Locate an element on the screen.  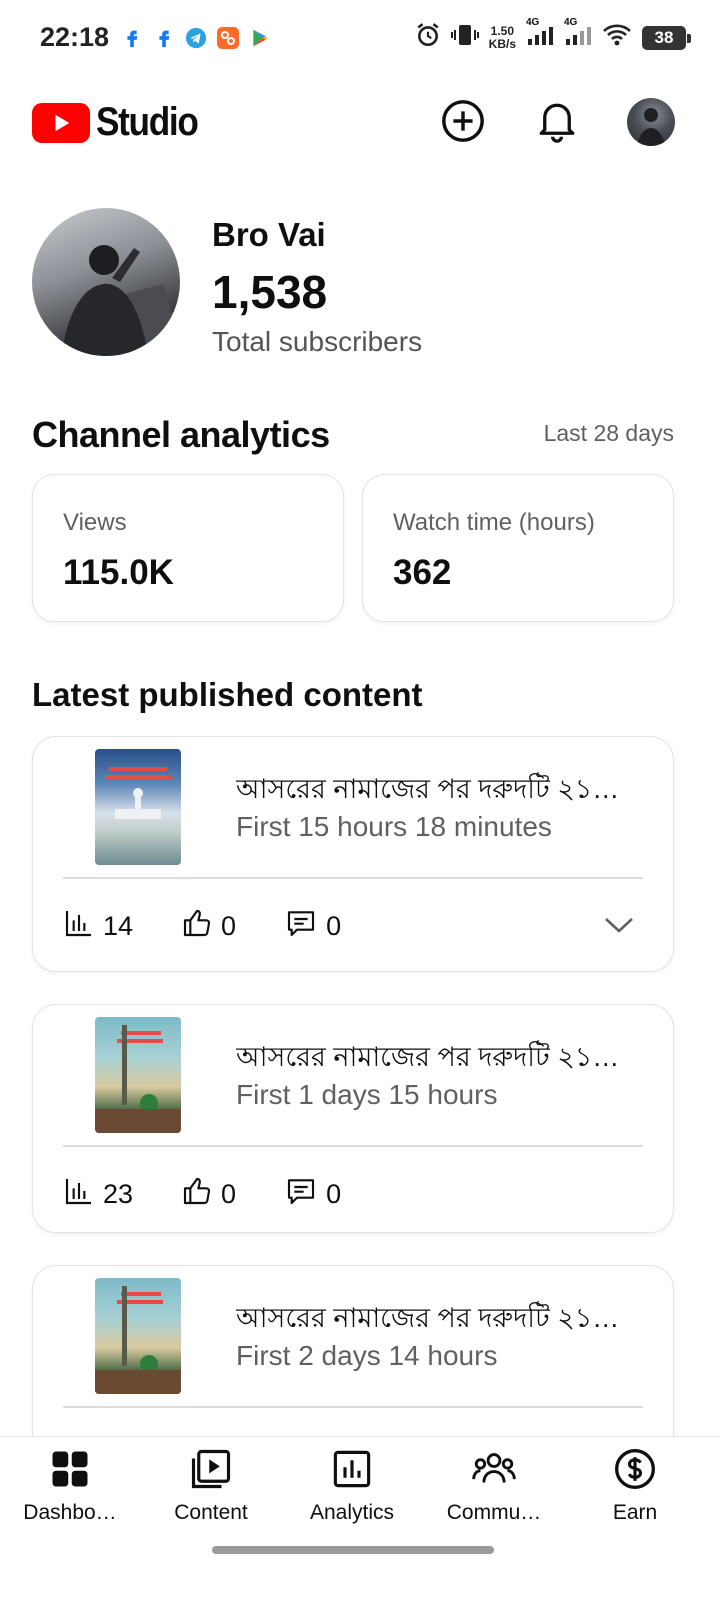
signal-icon: 4G is located at coordinates (540, 34).